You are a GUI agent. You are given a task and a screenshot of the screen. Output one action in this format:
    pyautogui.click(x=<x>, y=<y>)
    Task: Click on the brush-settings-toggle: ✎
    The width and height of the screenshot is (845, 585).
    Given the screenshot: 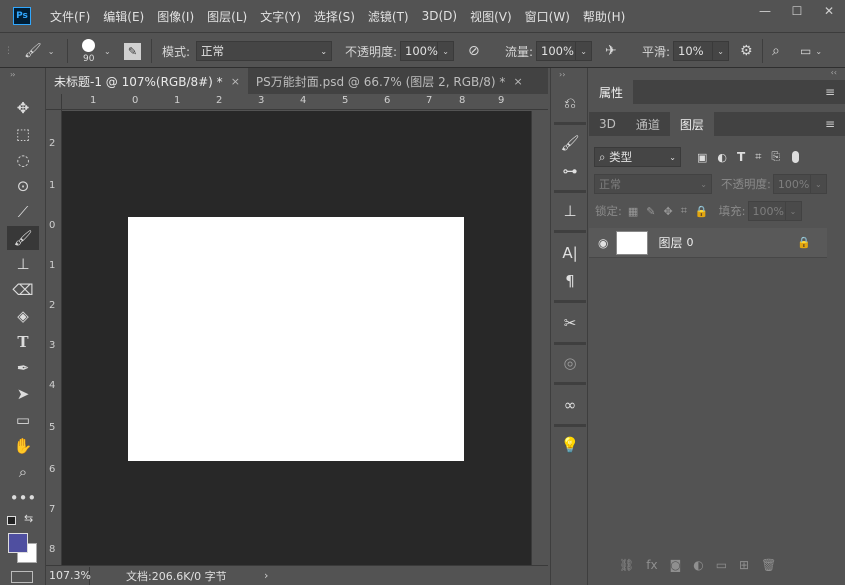 What is the action you would take?
    pyautogui.click(x=132, y=51)
    